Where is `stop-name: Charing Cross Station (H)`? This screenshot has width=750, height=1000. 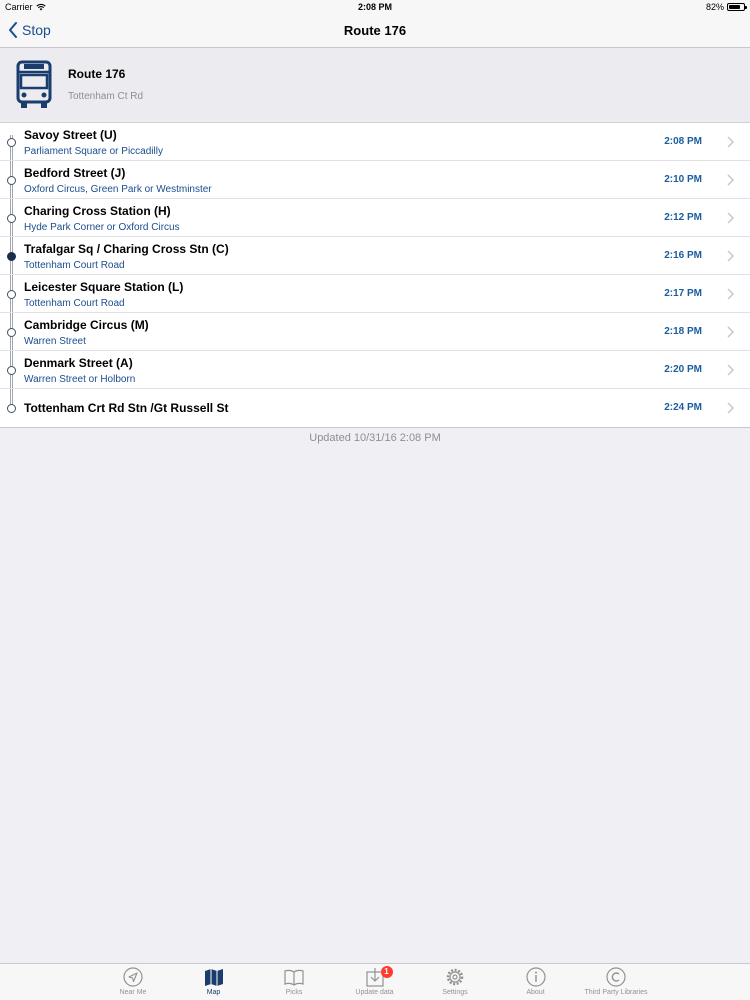 stop-name: Charing Cross Station (H) is located at coordinates (97, 211).